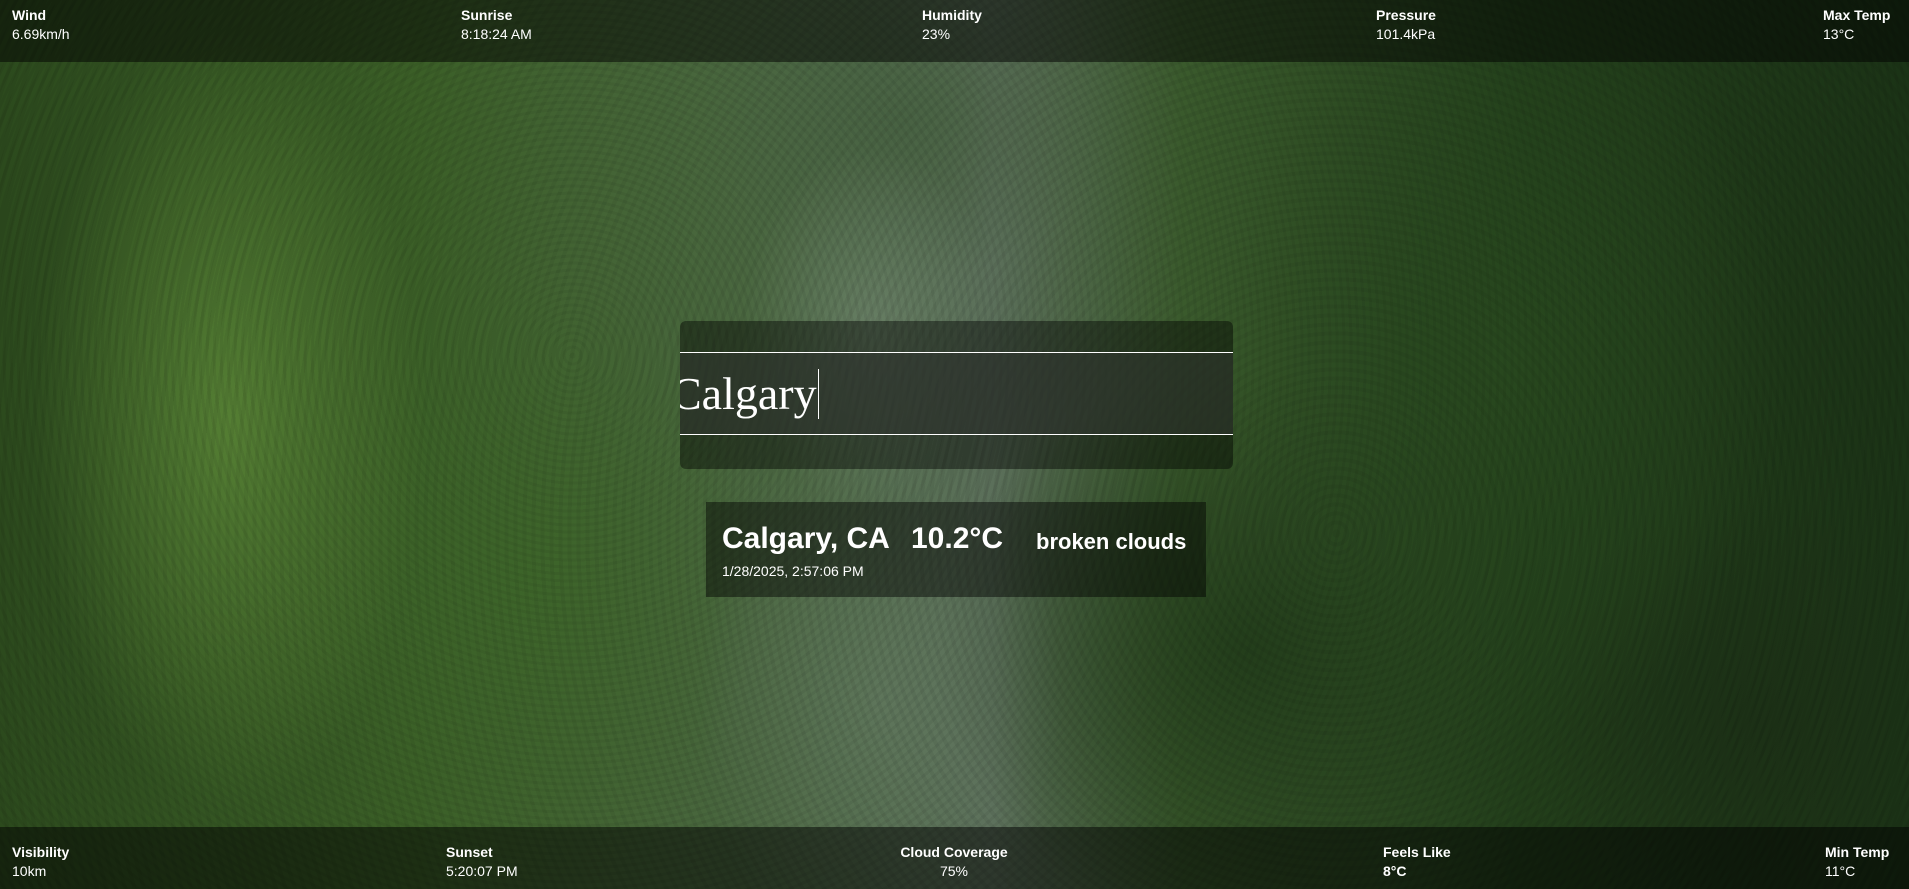  I want to click on feels-like-label: Feels Like, so click(1417, 852).